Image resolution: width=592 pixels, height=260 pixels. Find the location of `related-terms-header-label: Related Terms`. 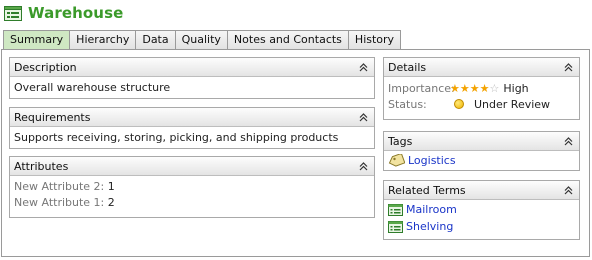

related-terms-header-label: Related Terms is located at coordinates (427, 190).